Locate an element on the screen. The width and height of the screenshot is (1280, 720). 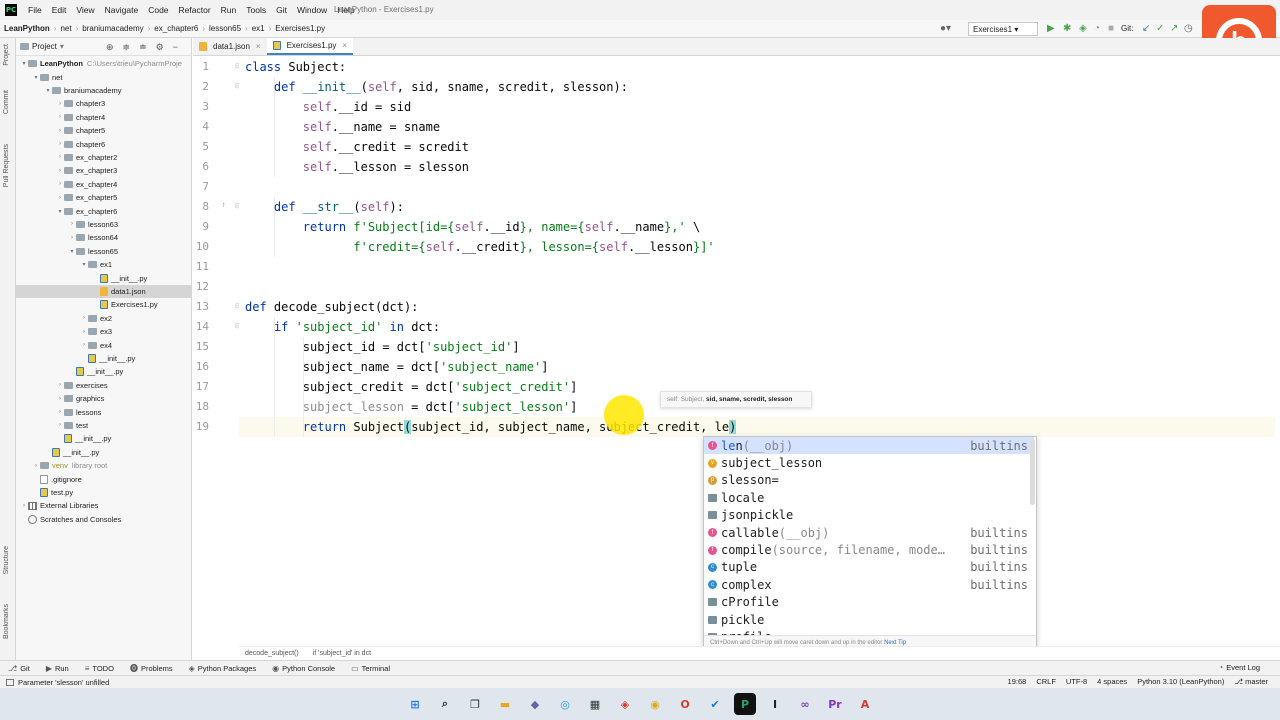
line-number: 3 is located at coordinates (199, 106).